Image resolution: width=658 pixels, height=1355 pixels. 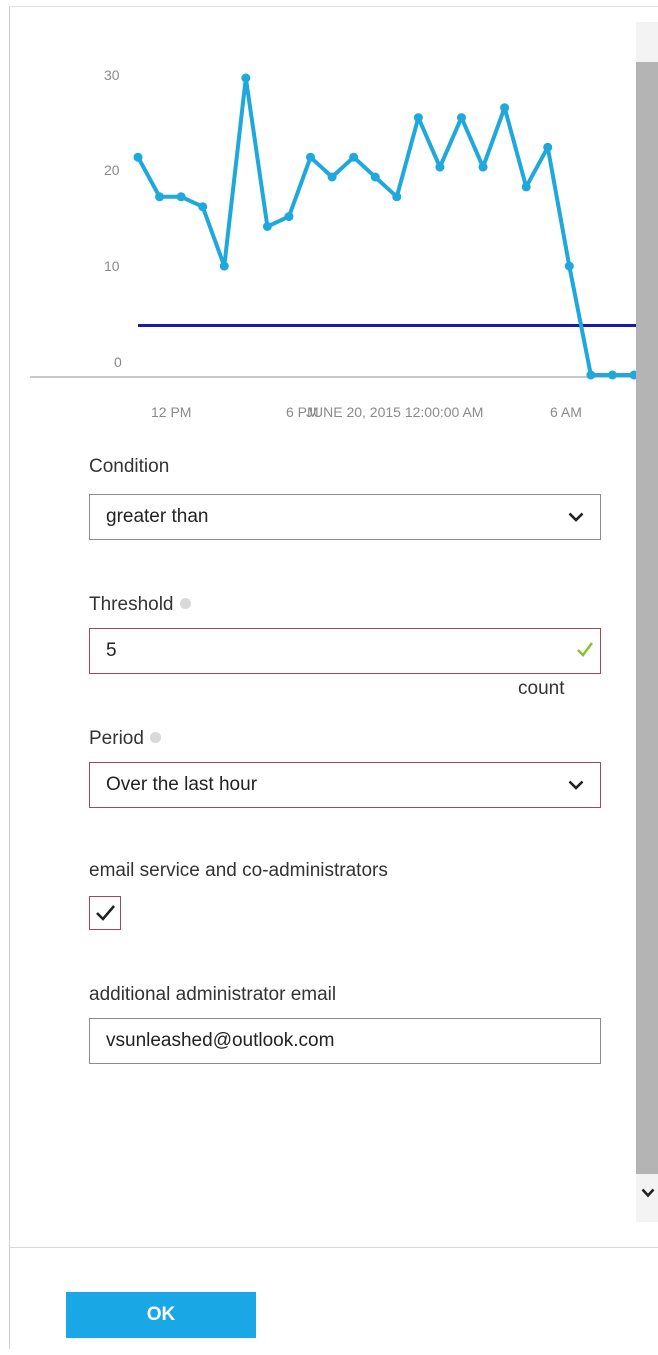 What do you see at coordinates (182, 784) in the screenshot?
I see `period-value: Over the last hour` at bounding box center [182, 784].